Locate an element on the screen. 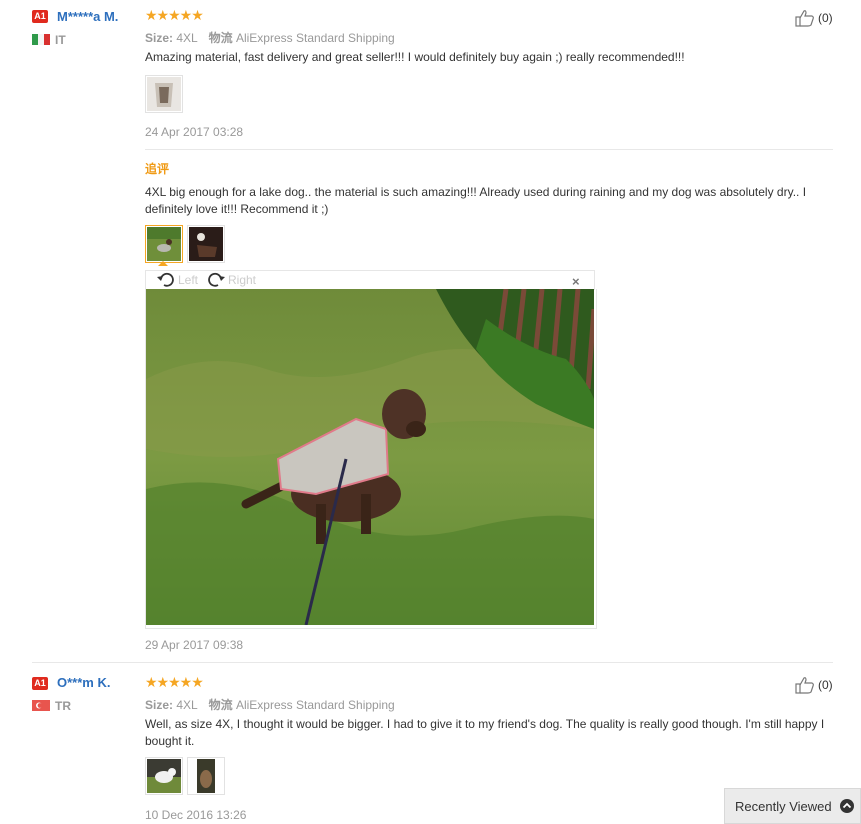 This screenshot has width=861, height=824. image-viewer-toolbar: Left Right × is located at coordinates (370, 280).